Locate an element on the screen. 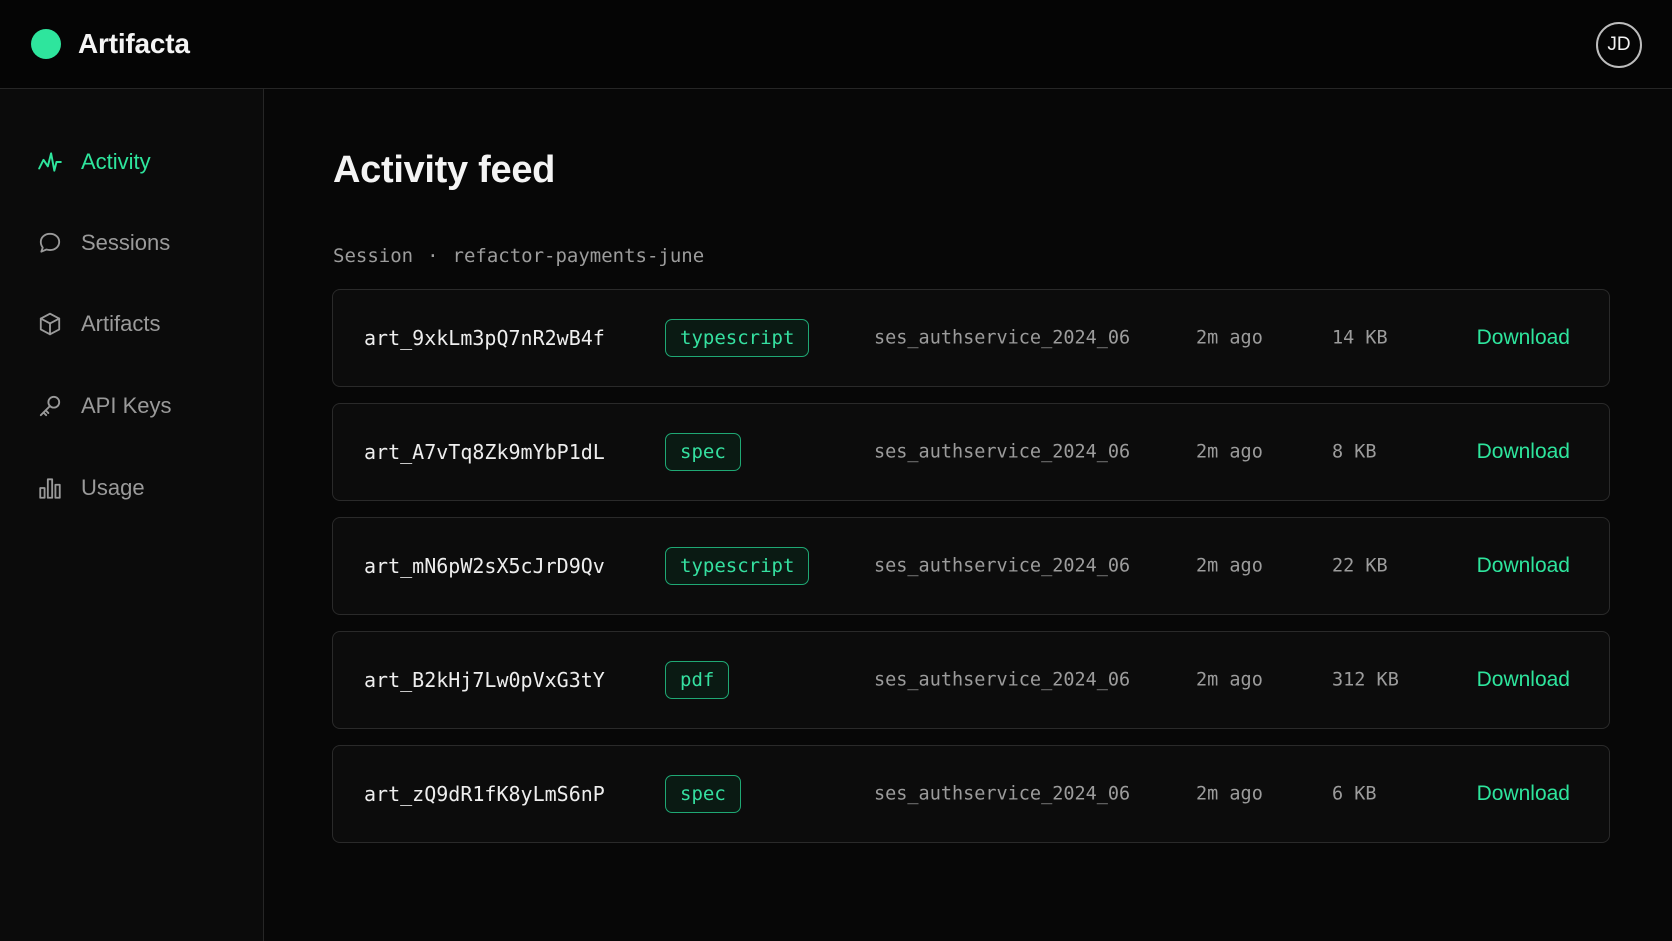 The image size is (1672, 941). cube-icon is located at coordinates (50, 324).